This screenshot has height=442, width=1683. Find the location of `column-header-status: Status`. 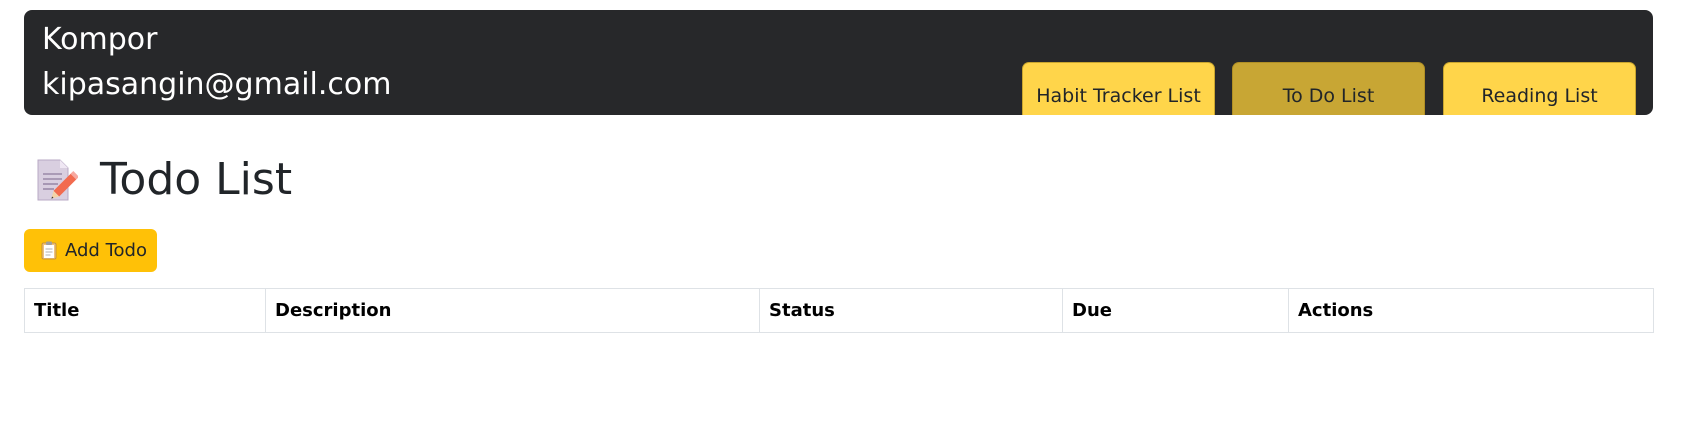

column-header-status: Status is located at coordinates (911, 310).